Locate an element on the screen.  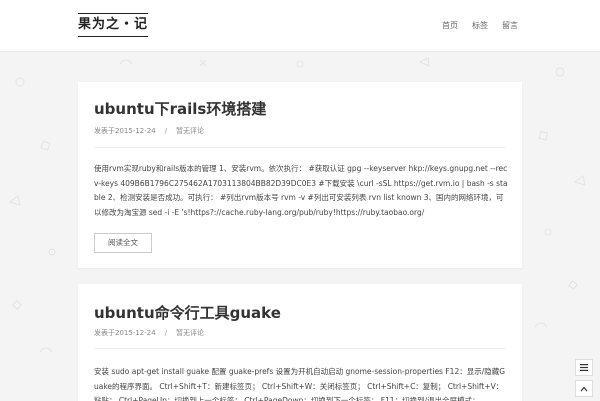
main-nav: 首页 标签 留言 is located at coordinates (473, 26).